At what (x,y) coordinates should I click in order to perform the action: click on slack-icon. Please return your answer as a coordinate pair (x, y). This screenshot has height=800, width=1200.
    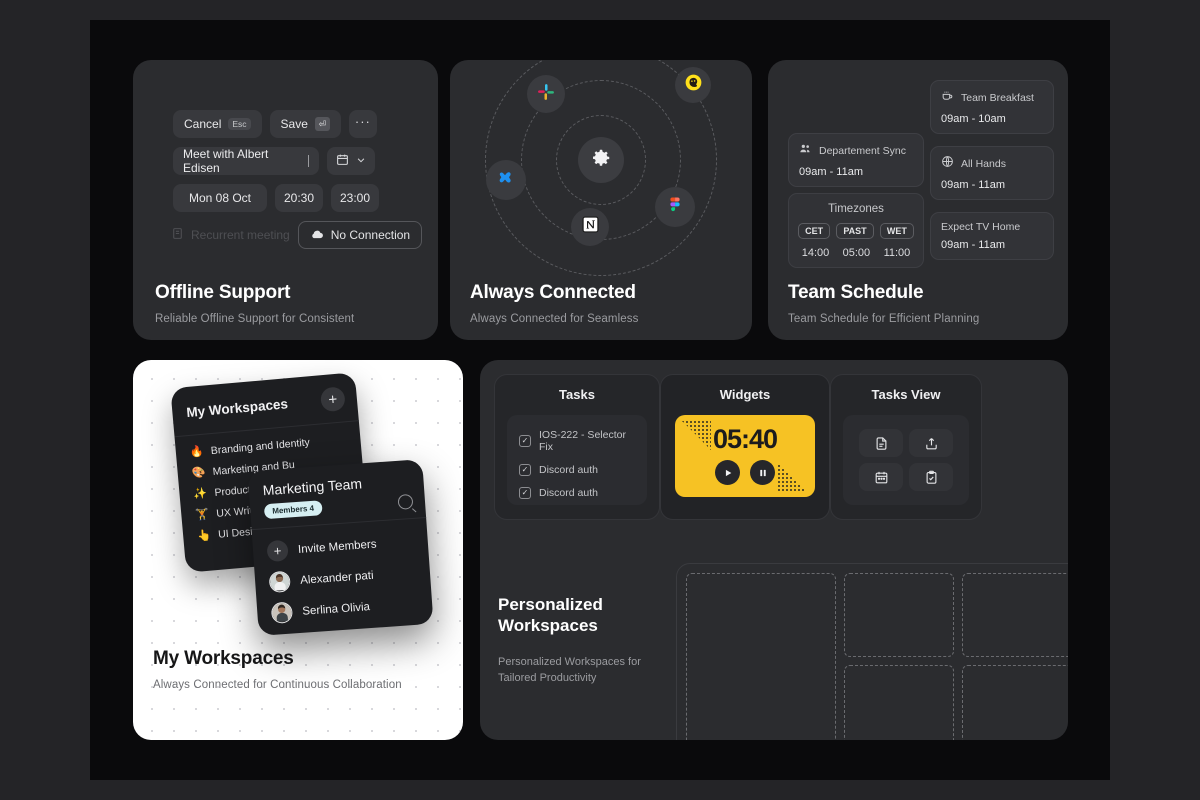
    Looking at the image, I should click on (546, 94).